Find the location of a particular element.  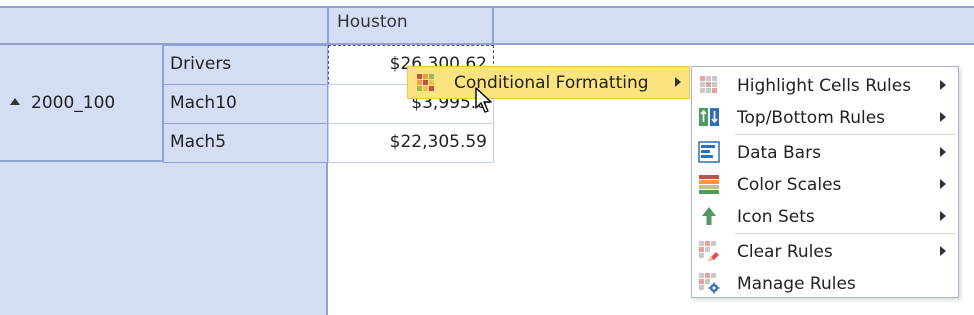

column-header-houston: Houston is located at coordinates (410, 25).